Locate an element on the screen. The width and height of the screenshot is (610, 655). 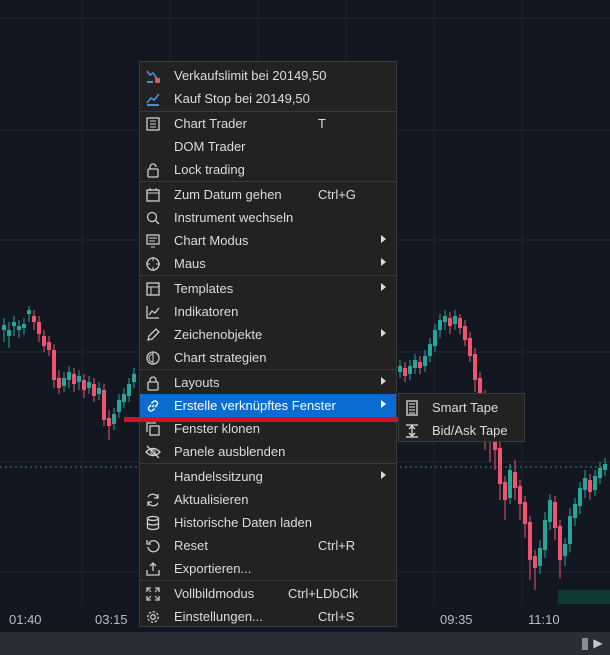
menu-item-drawing-objects: Zeichenobjekte is located at coordinates (268, 334).